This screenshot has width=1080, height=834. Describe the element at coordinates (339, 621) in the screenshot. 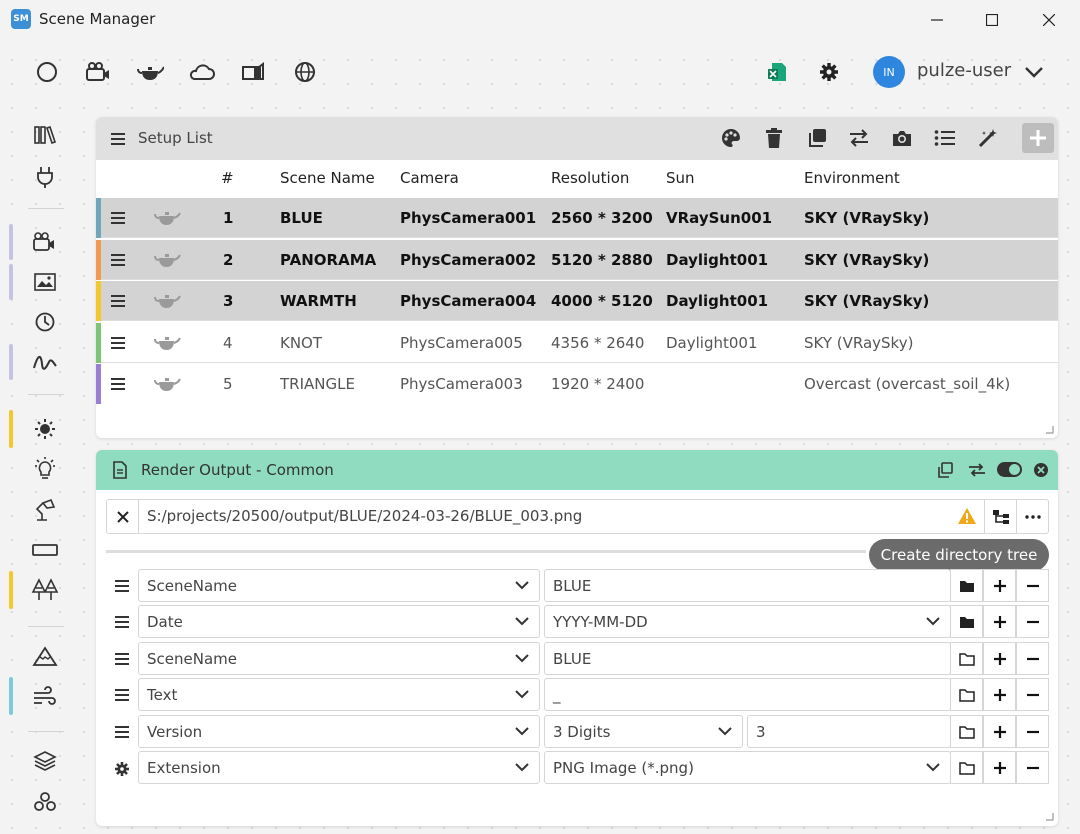

I see `token-select: Date` at that location.